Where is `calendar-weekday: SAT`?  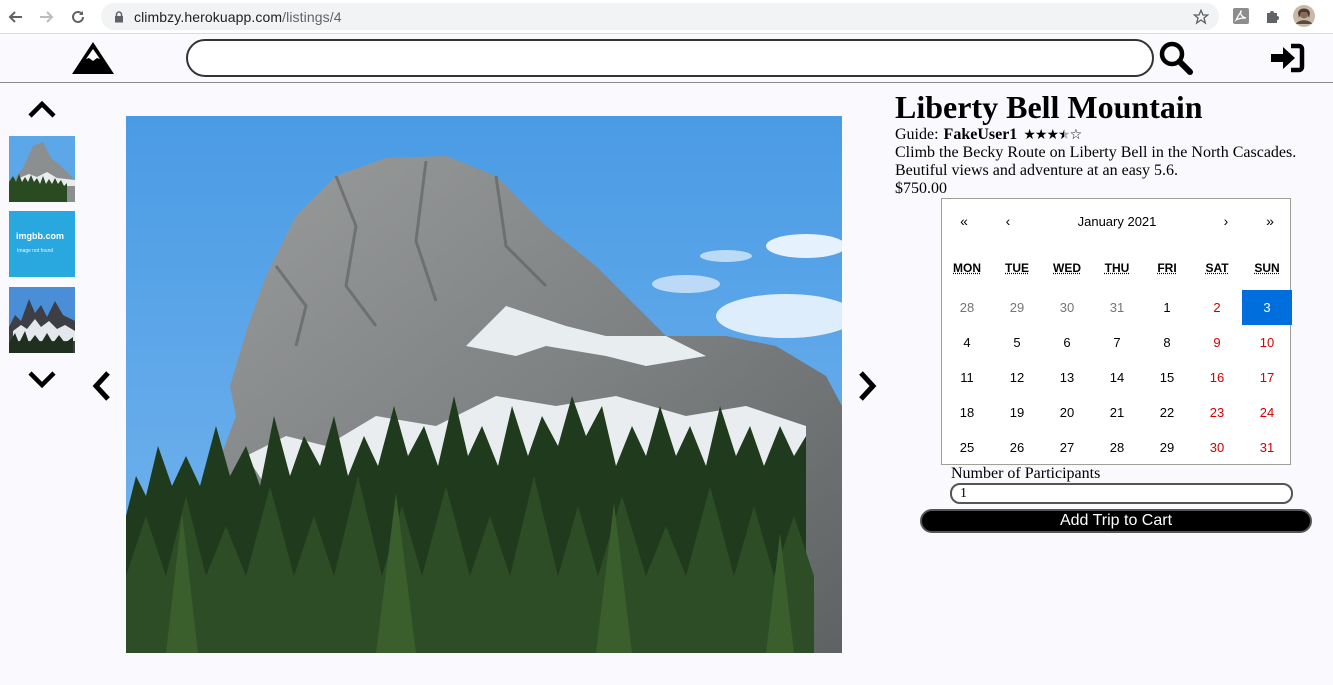
calendar-weekday: SAT is located at coordinates (1217, 268).